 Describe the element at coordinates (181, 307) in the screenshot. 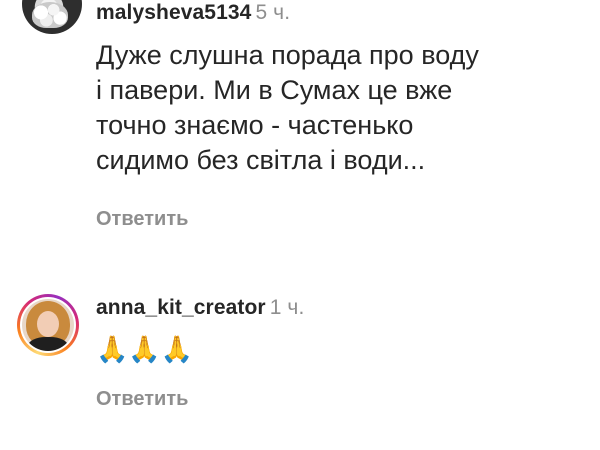

I see `username-link: anna_kit_creator` at that location.